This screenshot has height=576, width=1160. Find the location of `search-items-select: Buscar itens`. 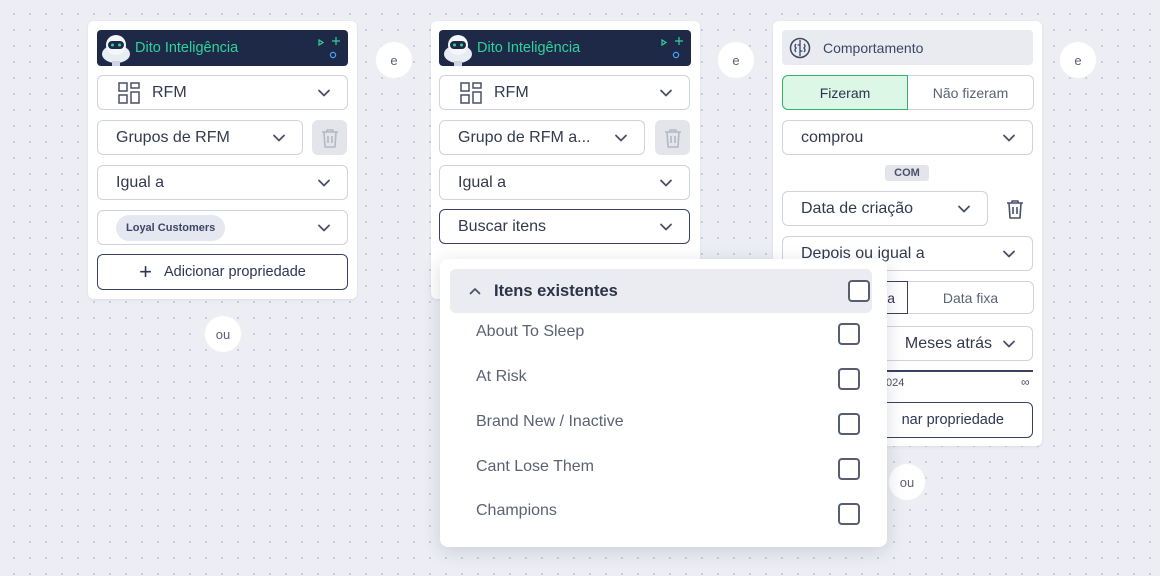

search-items-select: Buscar itens is located at coordinates (564, 226).